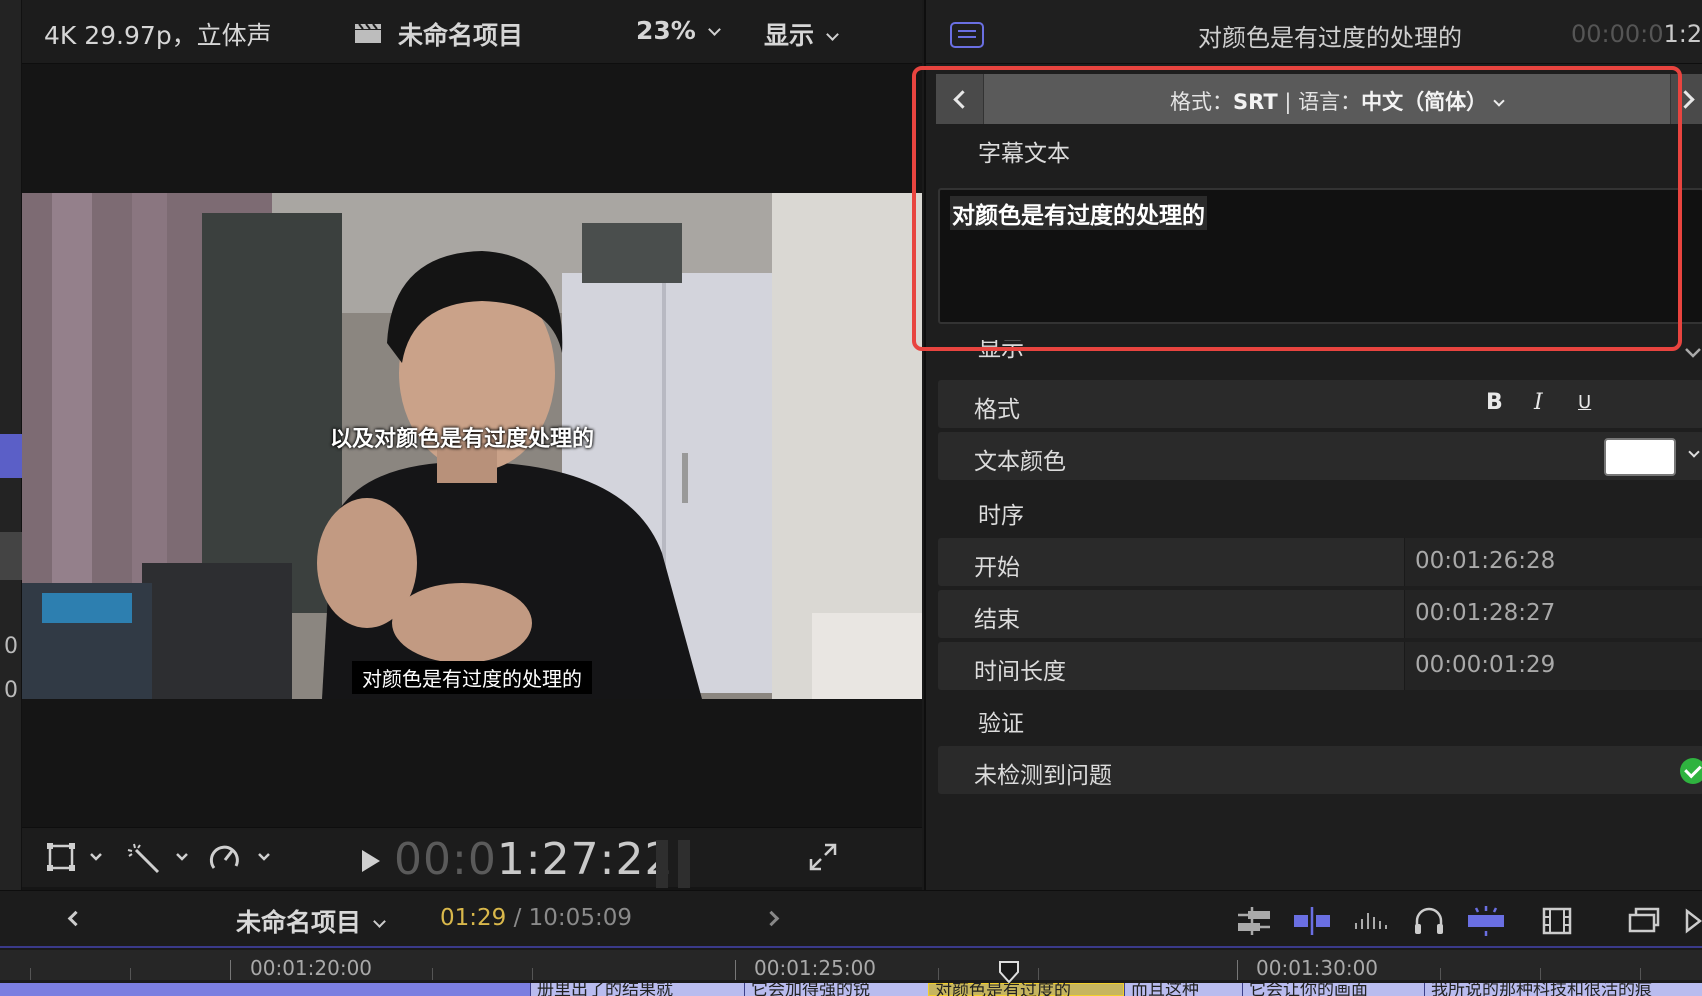 This screenshot has height=996, width=1702. I want to click on bold-button: B, so click(1494, 402).